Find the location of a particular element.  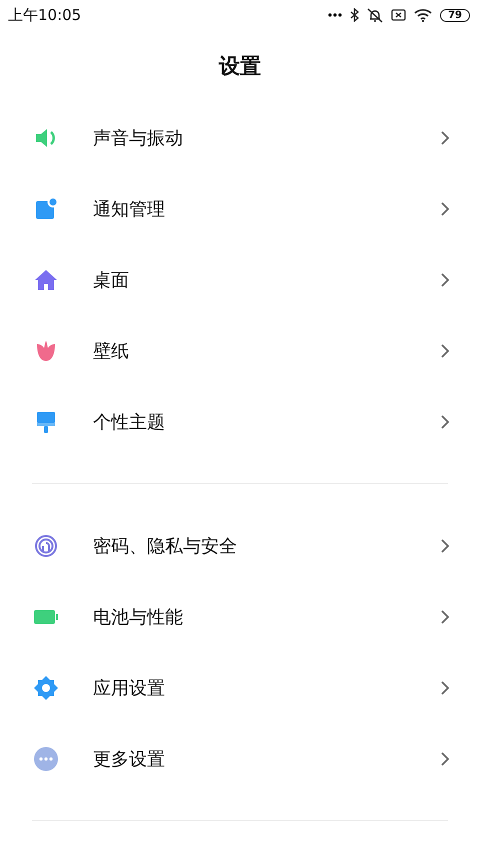

settings-item: 应用设置 is located at coordinates (240, 687).